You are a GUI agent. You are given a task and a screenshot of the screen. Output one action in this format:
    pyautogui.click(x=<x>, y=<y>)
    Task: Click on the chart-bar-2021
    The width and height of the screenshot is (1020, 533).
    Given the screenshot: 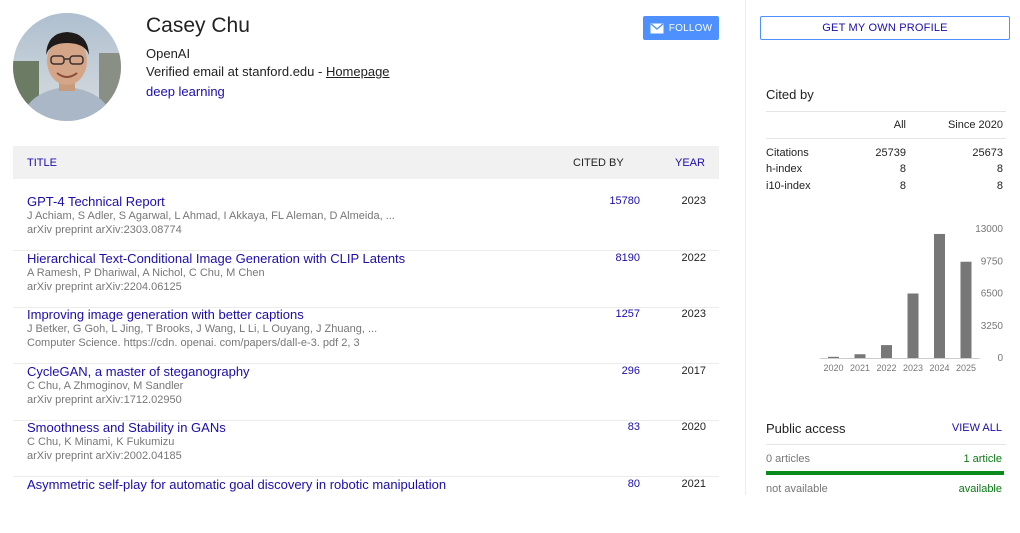 What is the action you would take?
    pyautogui.click(x=860, y=356)
    